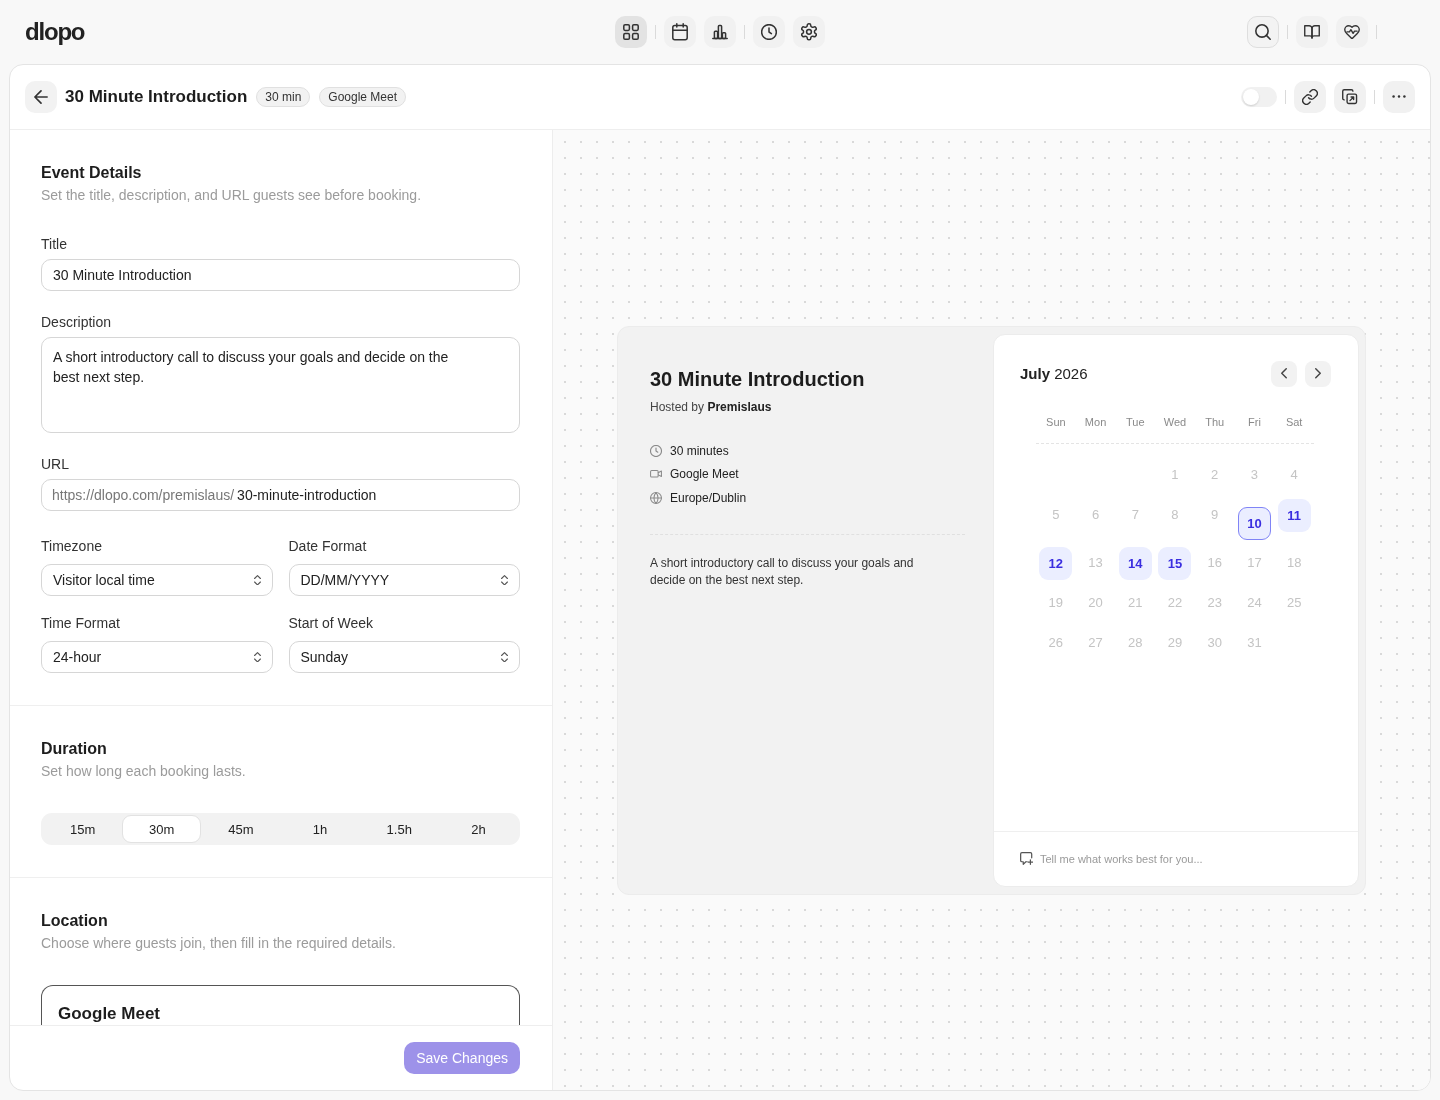  What do you see at coordinates (280, 275) in the screenshot?
I see `title-input: 30 Minute Introduction` at bounding box center [280, 275].